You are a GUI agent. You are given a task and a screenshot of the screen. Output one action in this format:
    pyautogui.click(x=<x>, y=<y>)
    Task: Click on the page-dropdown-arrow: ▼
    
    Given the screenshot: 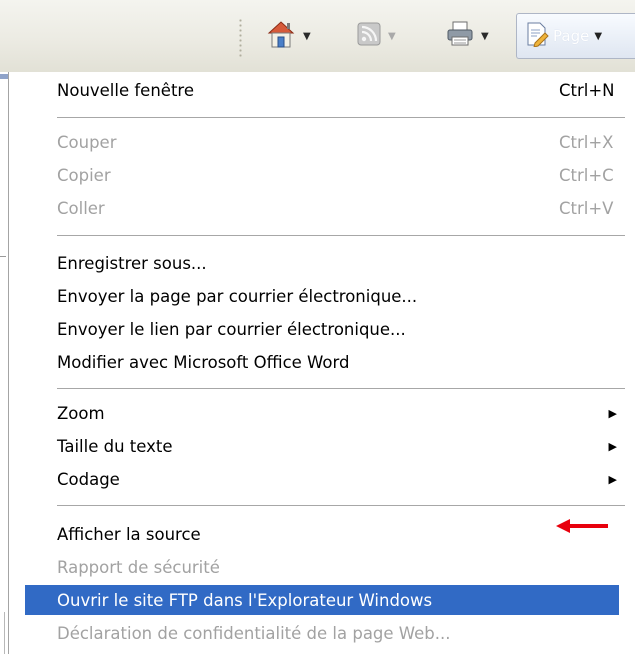 What is the action you would take?
    pyautogui.click(x=598, y=36)
    